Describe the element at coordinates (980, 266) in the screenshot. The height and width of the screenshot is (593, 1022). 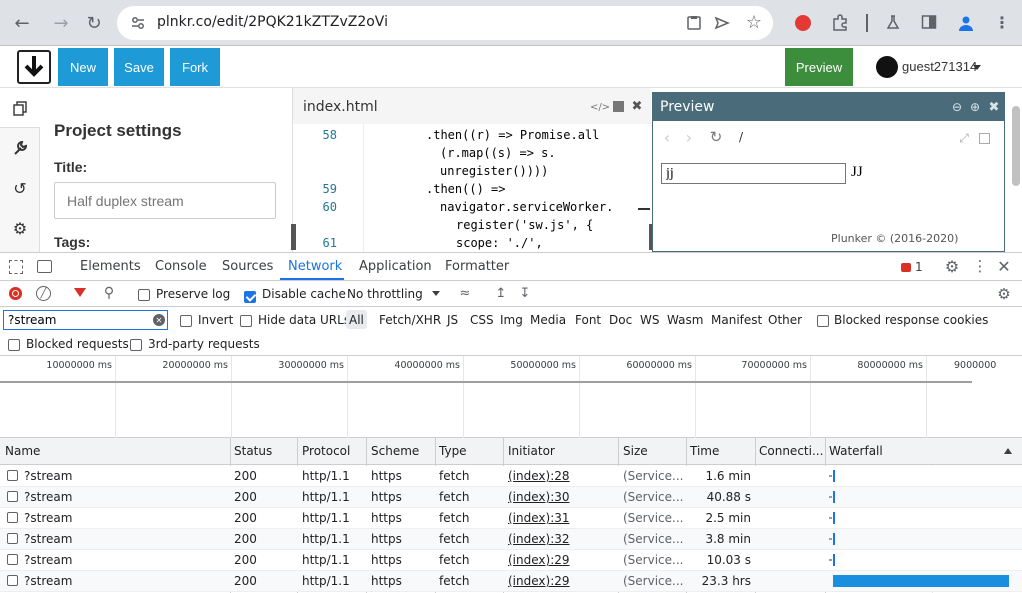
I see `devtools-more-icon: ⋮` at that location.